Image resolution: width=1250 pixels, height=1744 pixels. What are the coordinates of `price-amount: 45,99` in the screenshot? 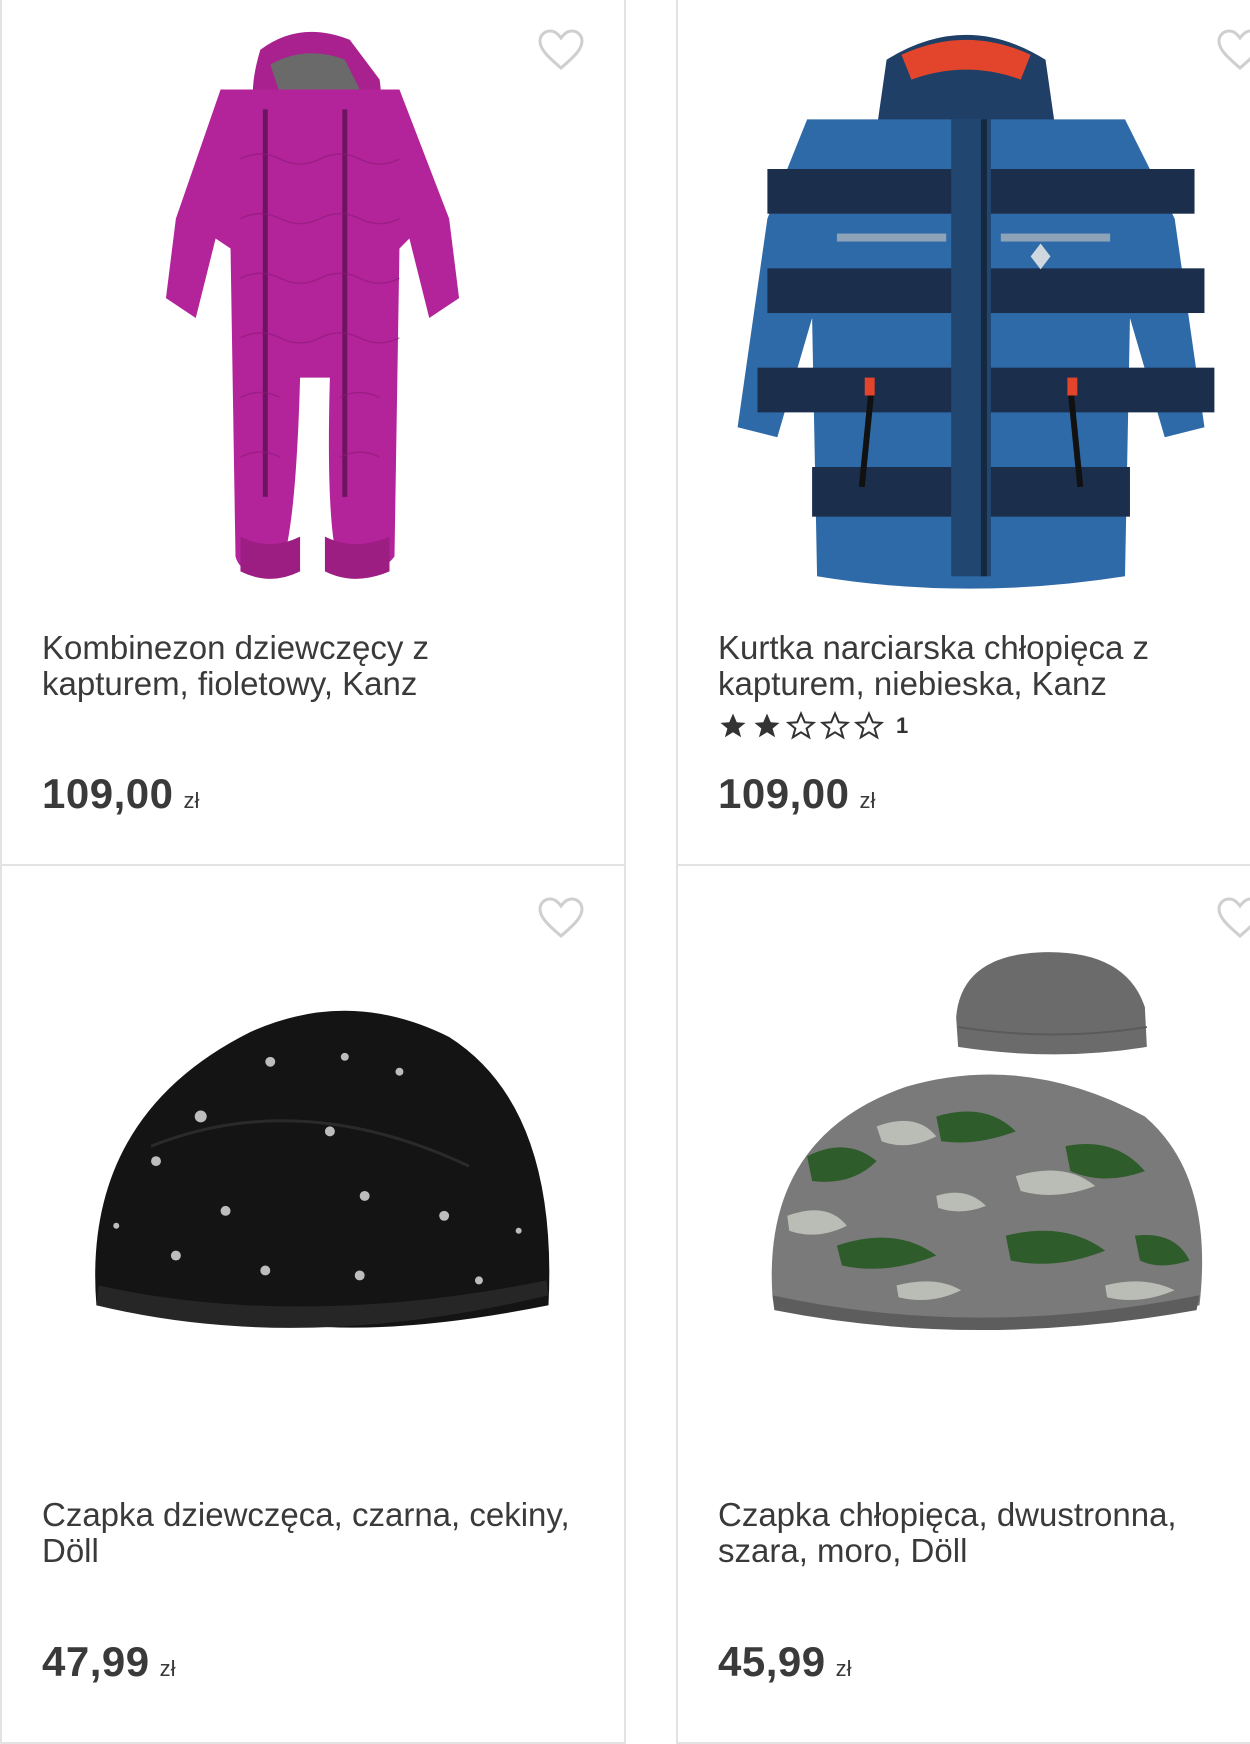 It's located at (772, 1661).